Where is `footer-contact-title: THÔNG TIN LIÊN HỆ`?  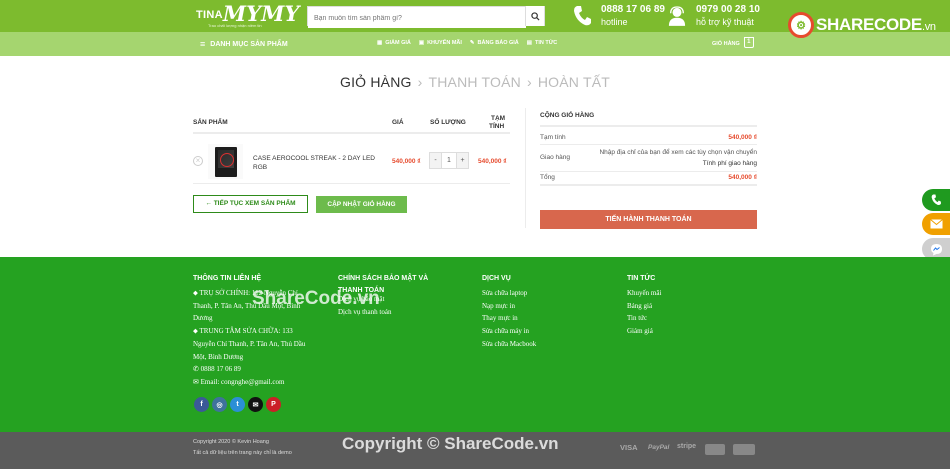 footer-contact-title: THÔNG TIN LIÊN HỆ is located at coordinates (227, 278).